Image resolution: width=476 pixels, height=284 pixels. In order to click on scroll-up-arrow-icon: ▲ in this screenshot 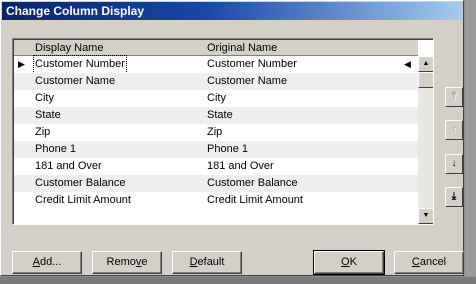, I will do `click(426, 63)`.